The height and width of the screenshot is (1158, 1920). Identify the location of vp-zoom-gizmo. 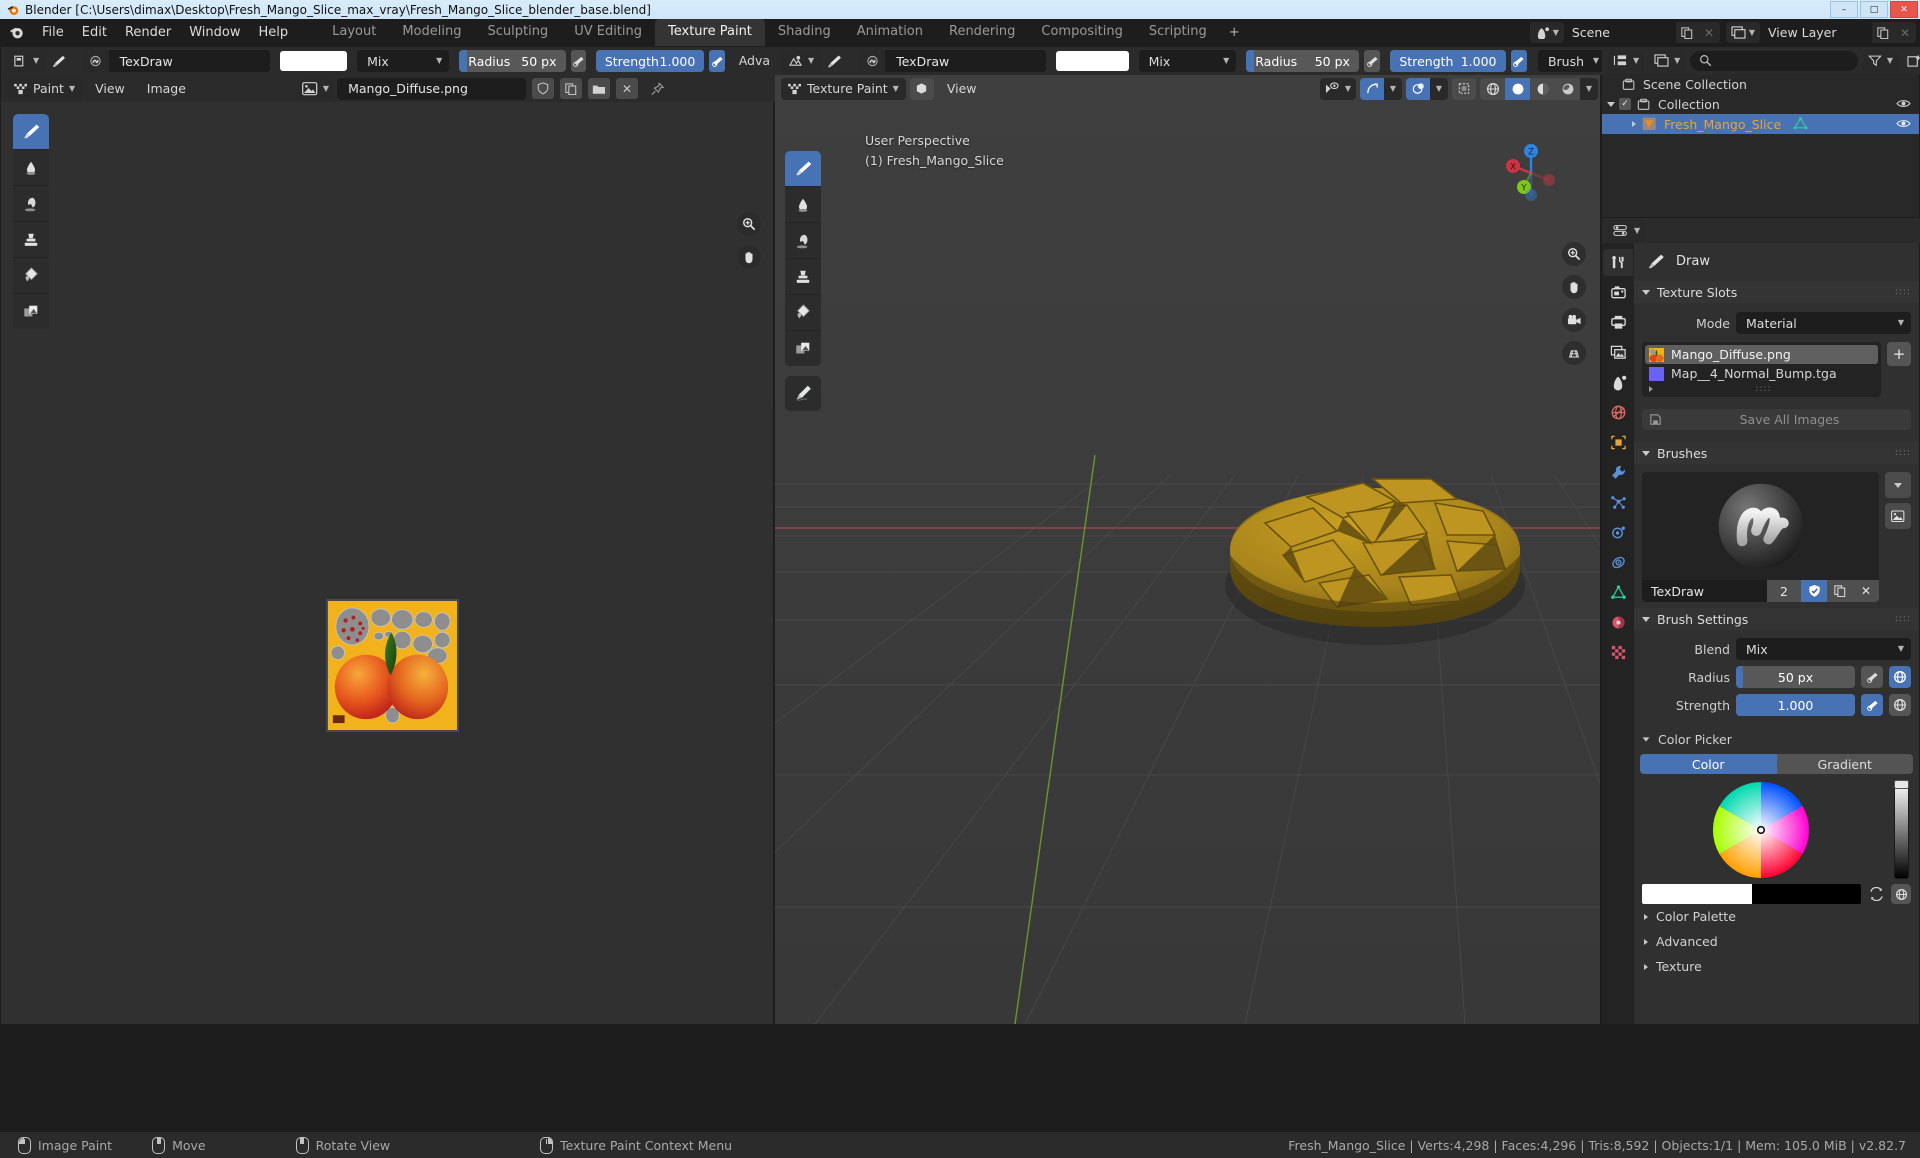
(1574, 254).